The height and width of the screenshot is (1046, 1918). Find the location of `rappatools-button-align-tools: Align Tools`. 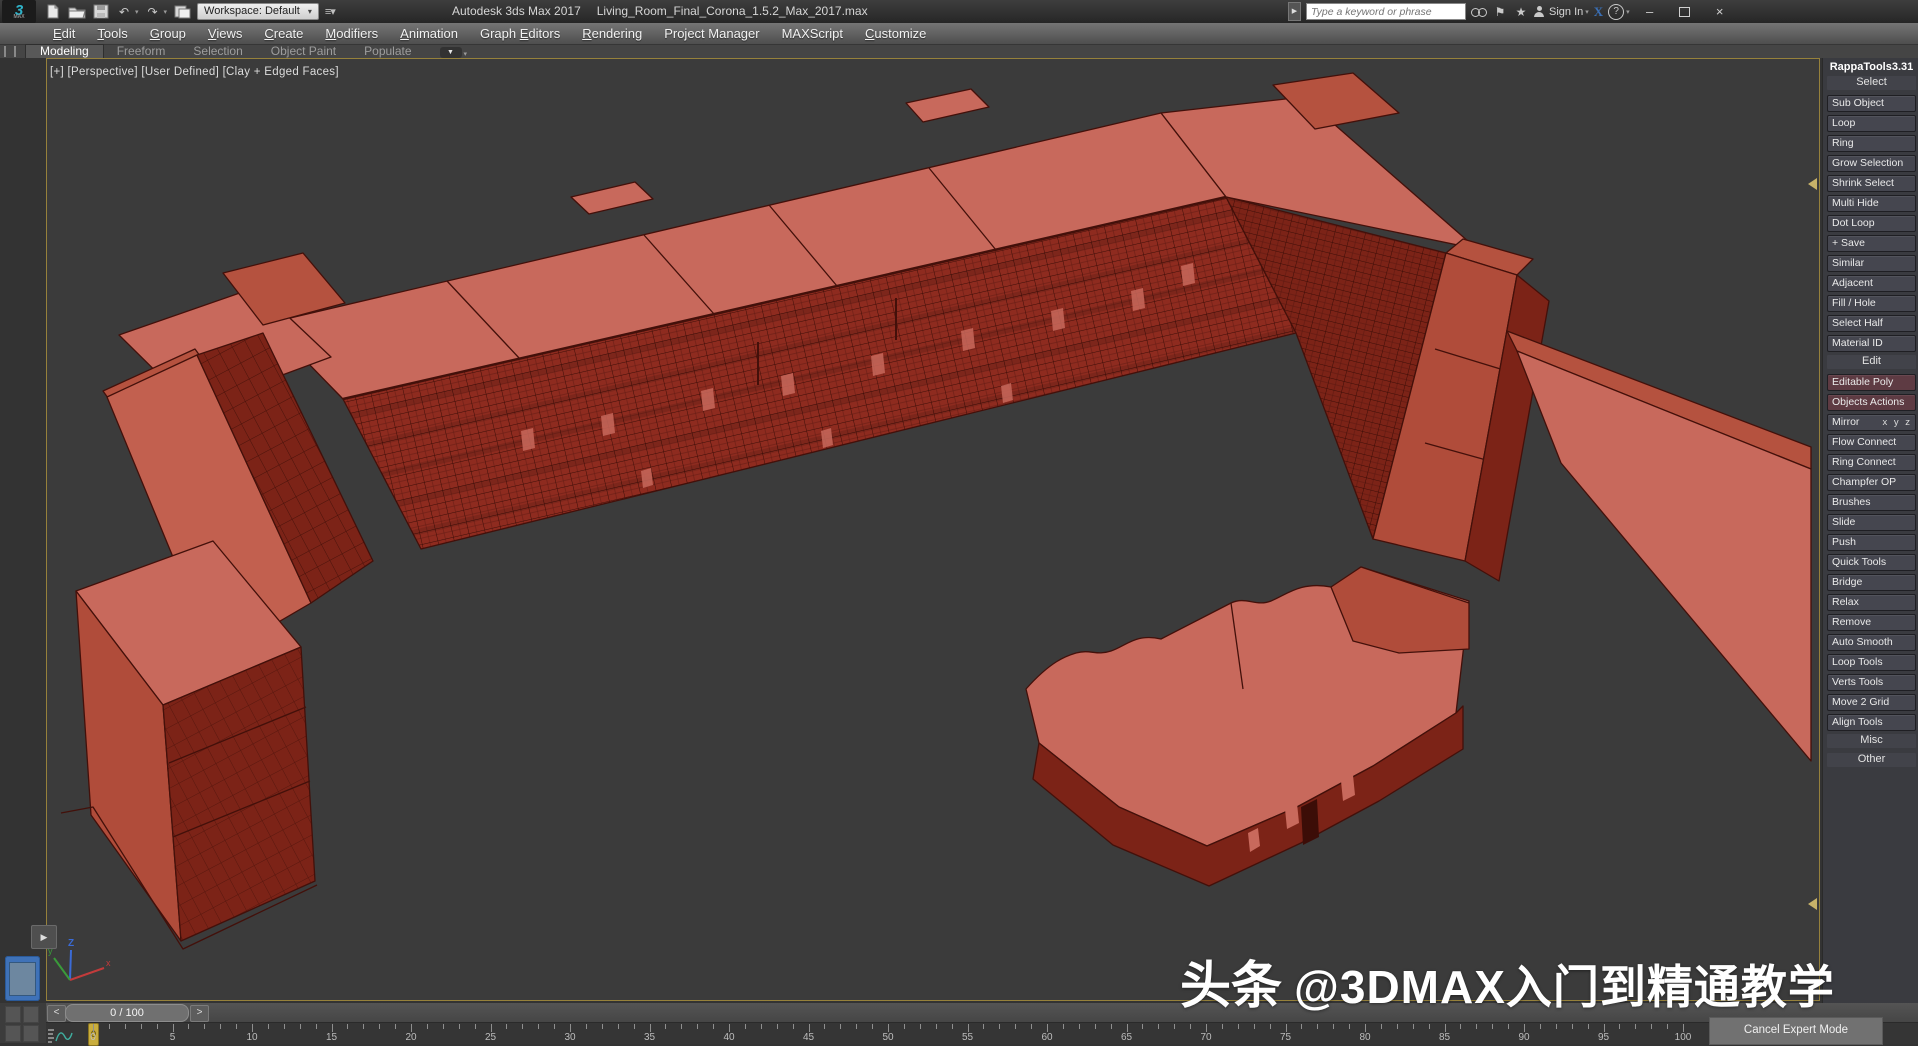

rappatools-button-align-tools: Align Tools is located at coordinates (1871, 722).